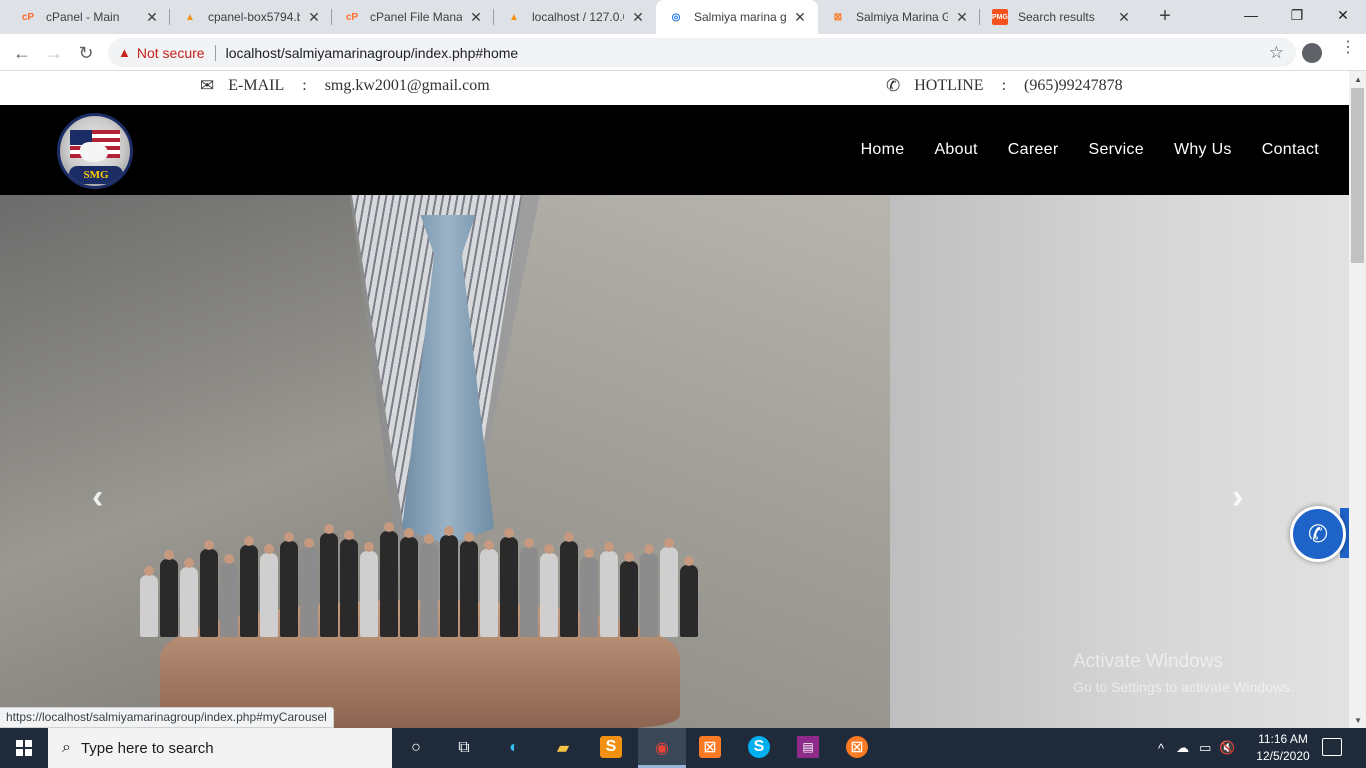 The width and height of the screenshot is (1366, 768). I want to click on onedrive-cloud-icon: ☁, so click(1182, 748).